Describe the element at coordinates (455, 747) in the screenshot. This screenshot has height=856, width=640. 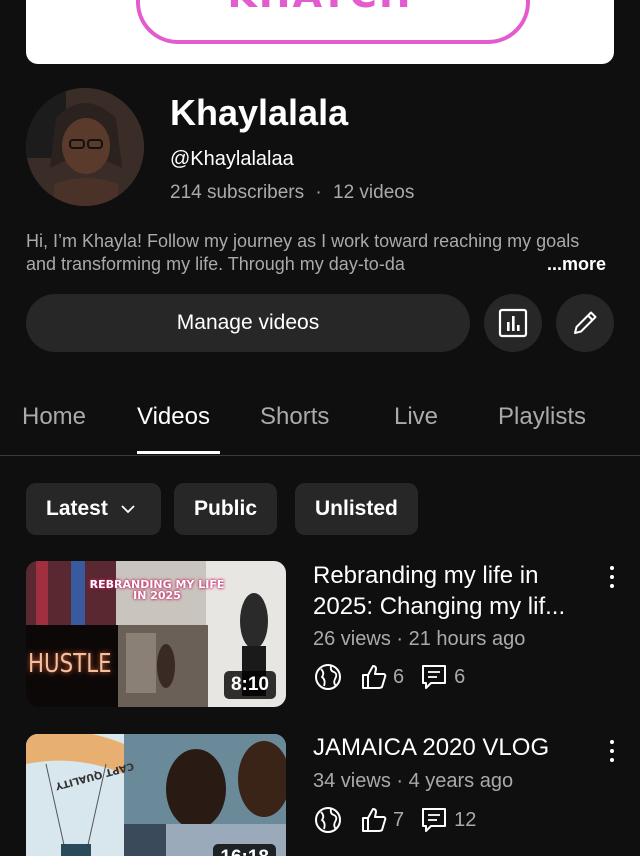
I see `video-title: JAMAICA 2020 VLOG` at that location.